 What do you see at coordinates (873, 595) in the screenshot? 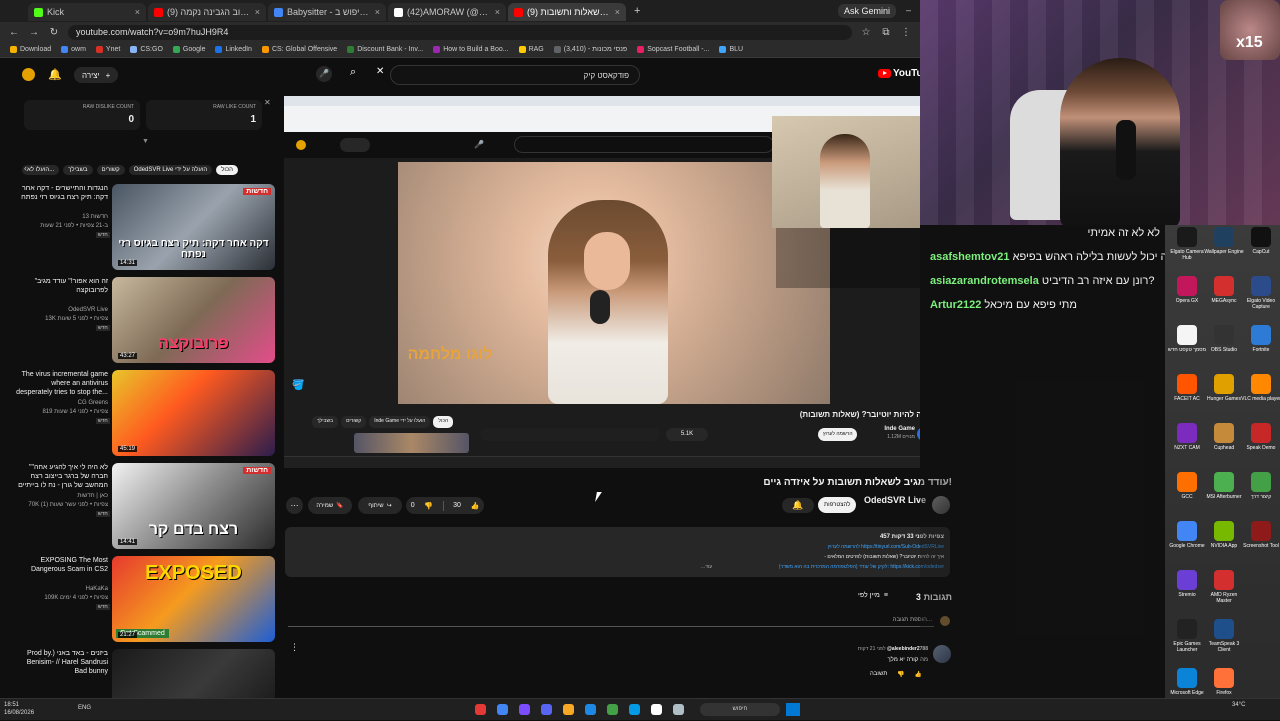
I see `sort-button: מיין לפי ≡` at bounding box center [873, 595].